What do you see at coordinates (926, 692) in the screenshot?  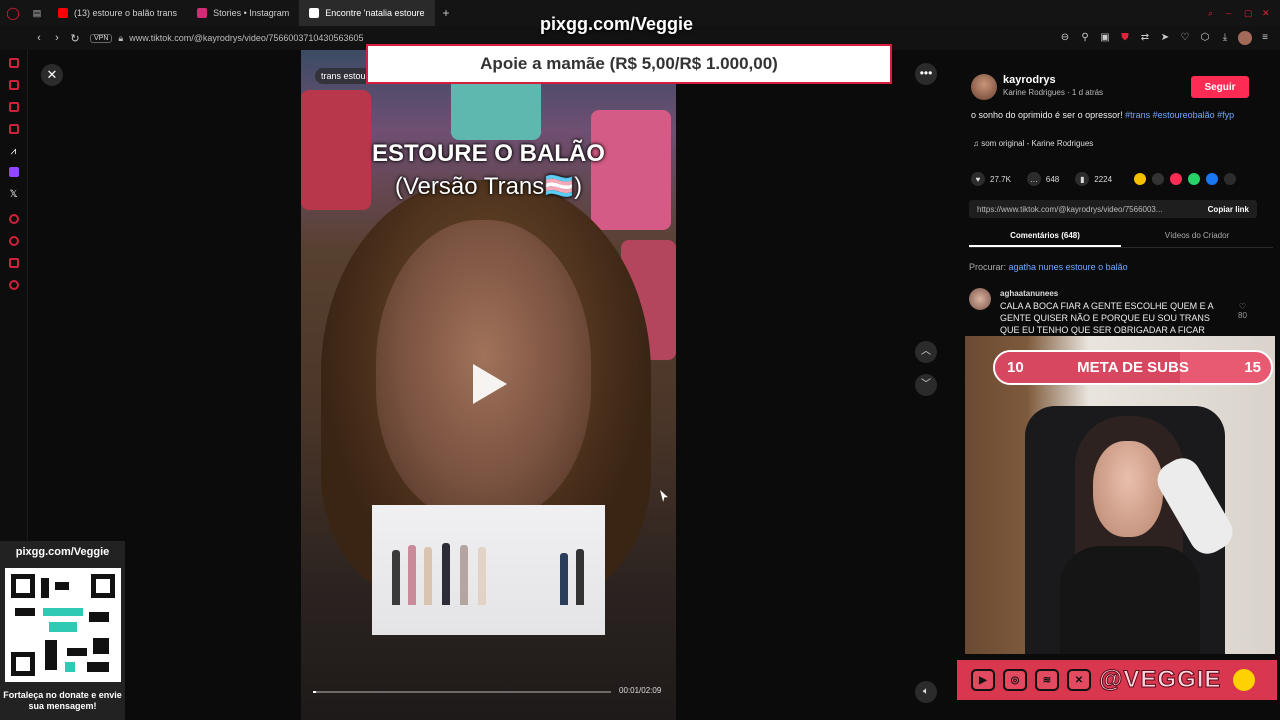 I see `mute-button: 🔈︎` at bounding box center [926, 692].